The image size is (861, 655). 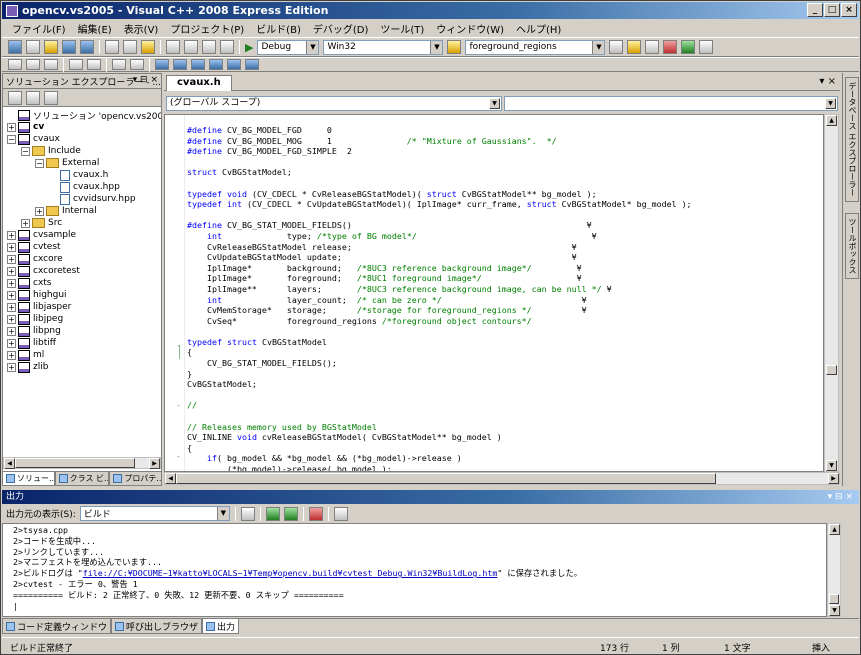 I want to click on output-tab: 出力, so click(x=221, y=626).